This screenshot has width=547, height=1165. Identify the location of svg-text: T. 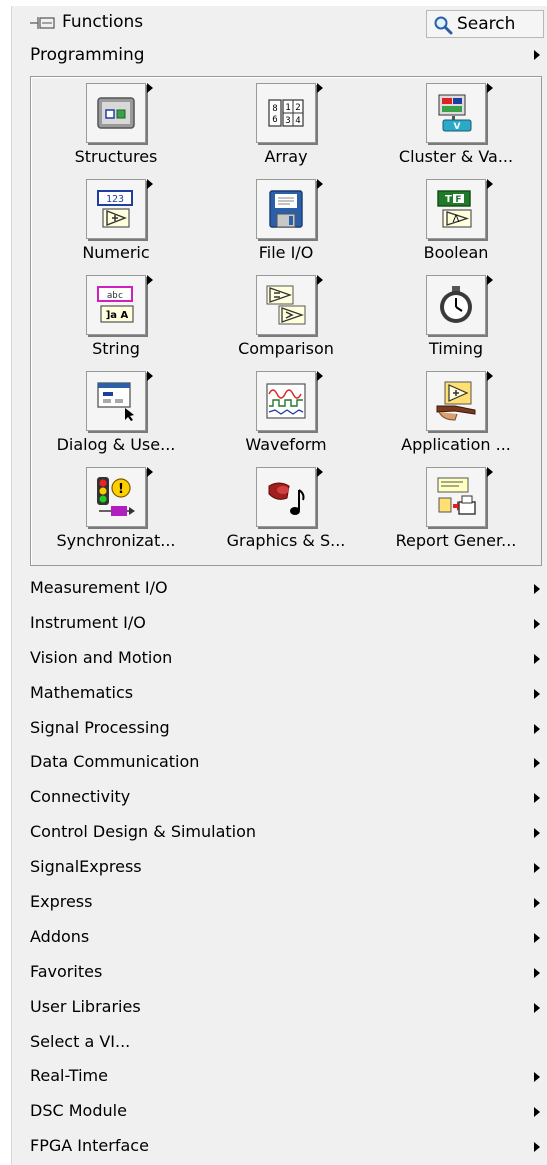
(448, 199).